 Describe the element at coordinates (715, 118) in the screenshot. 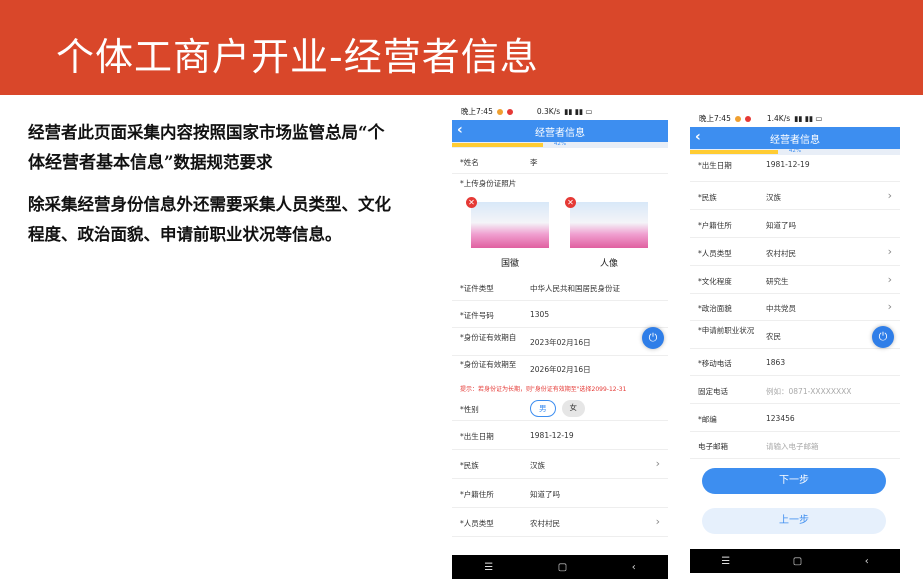

I see `status-time: 晚上7:45` at that location.